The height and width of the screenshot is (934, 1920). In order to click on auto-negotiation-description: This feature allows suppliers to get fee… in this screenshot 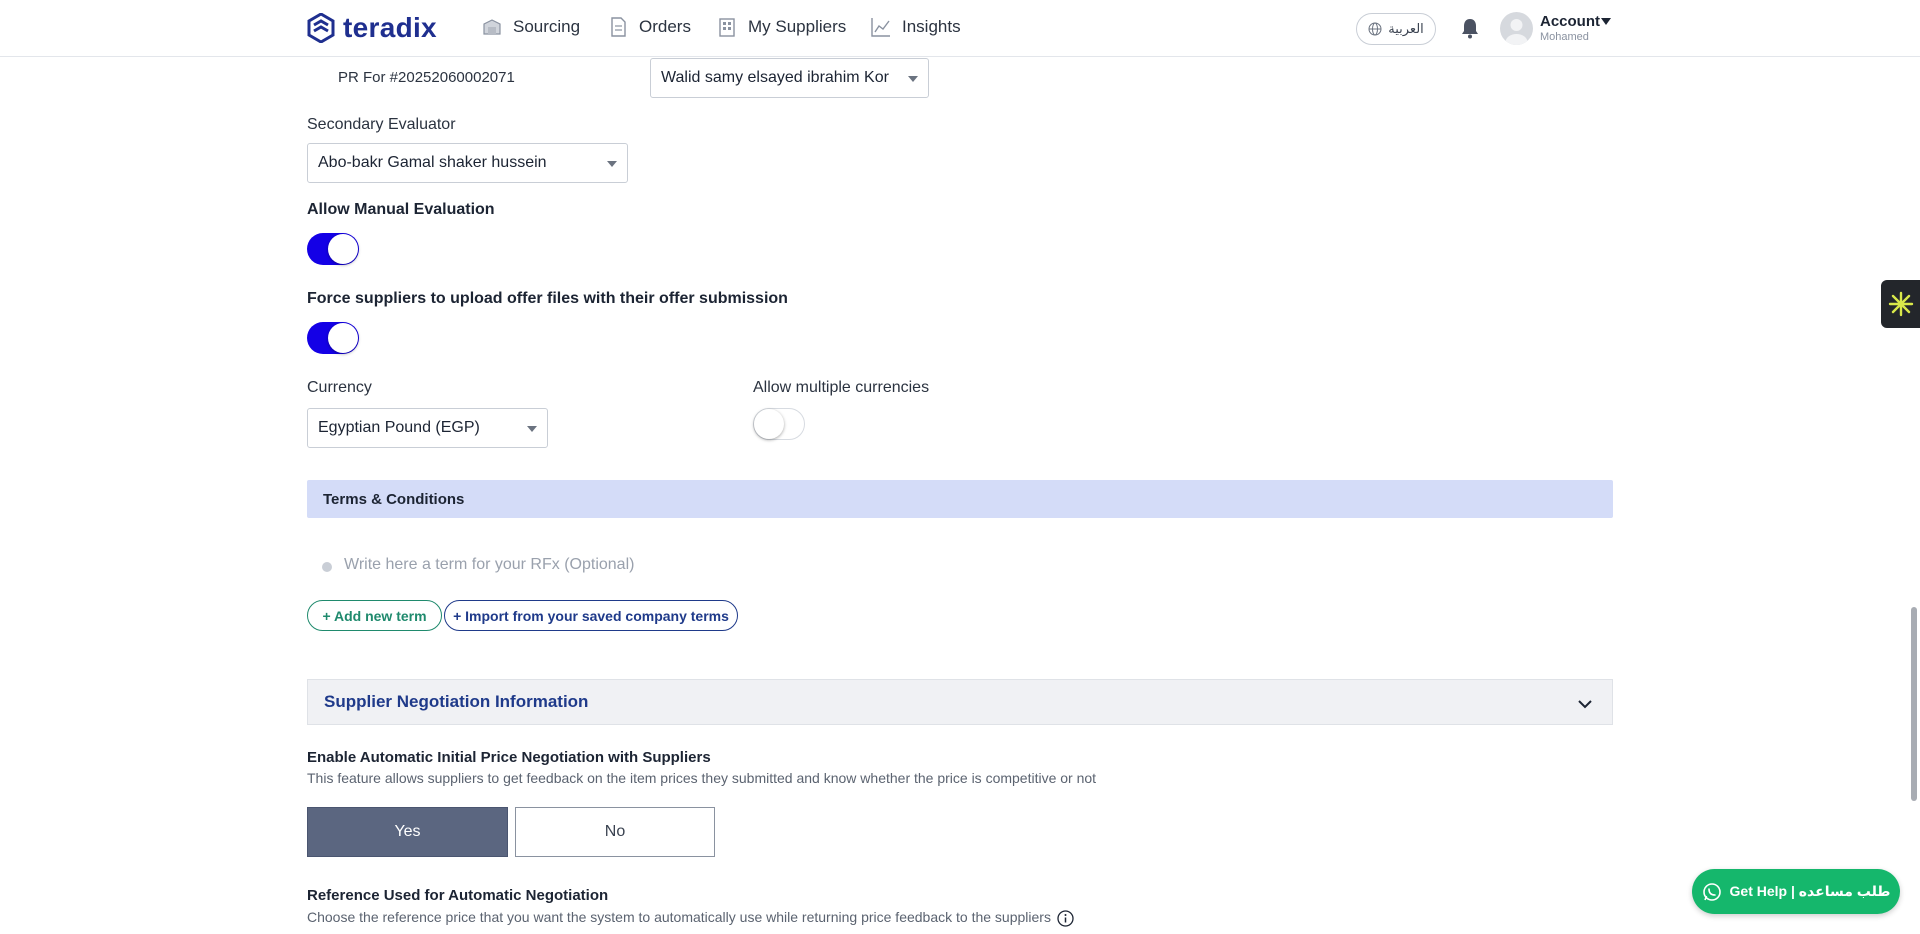, I will do `click(702, 778)`.